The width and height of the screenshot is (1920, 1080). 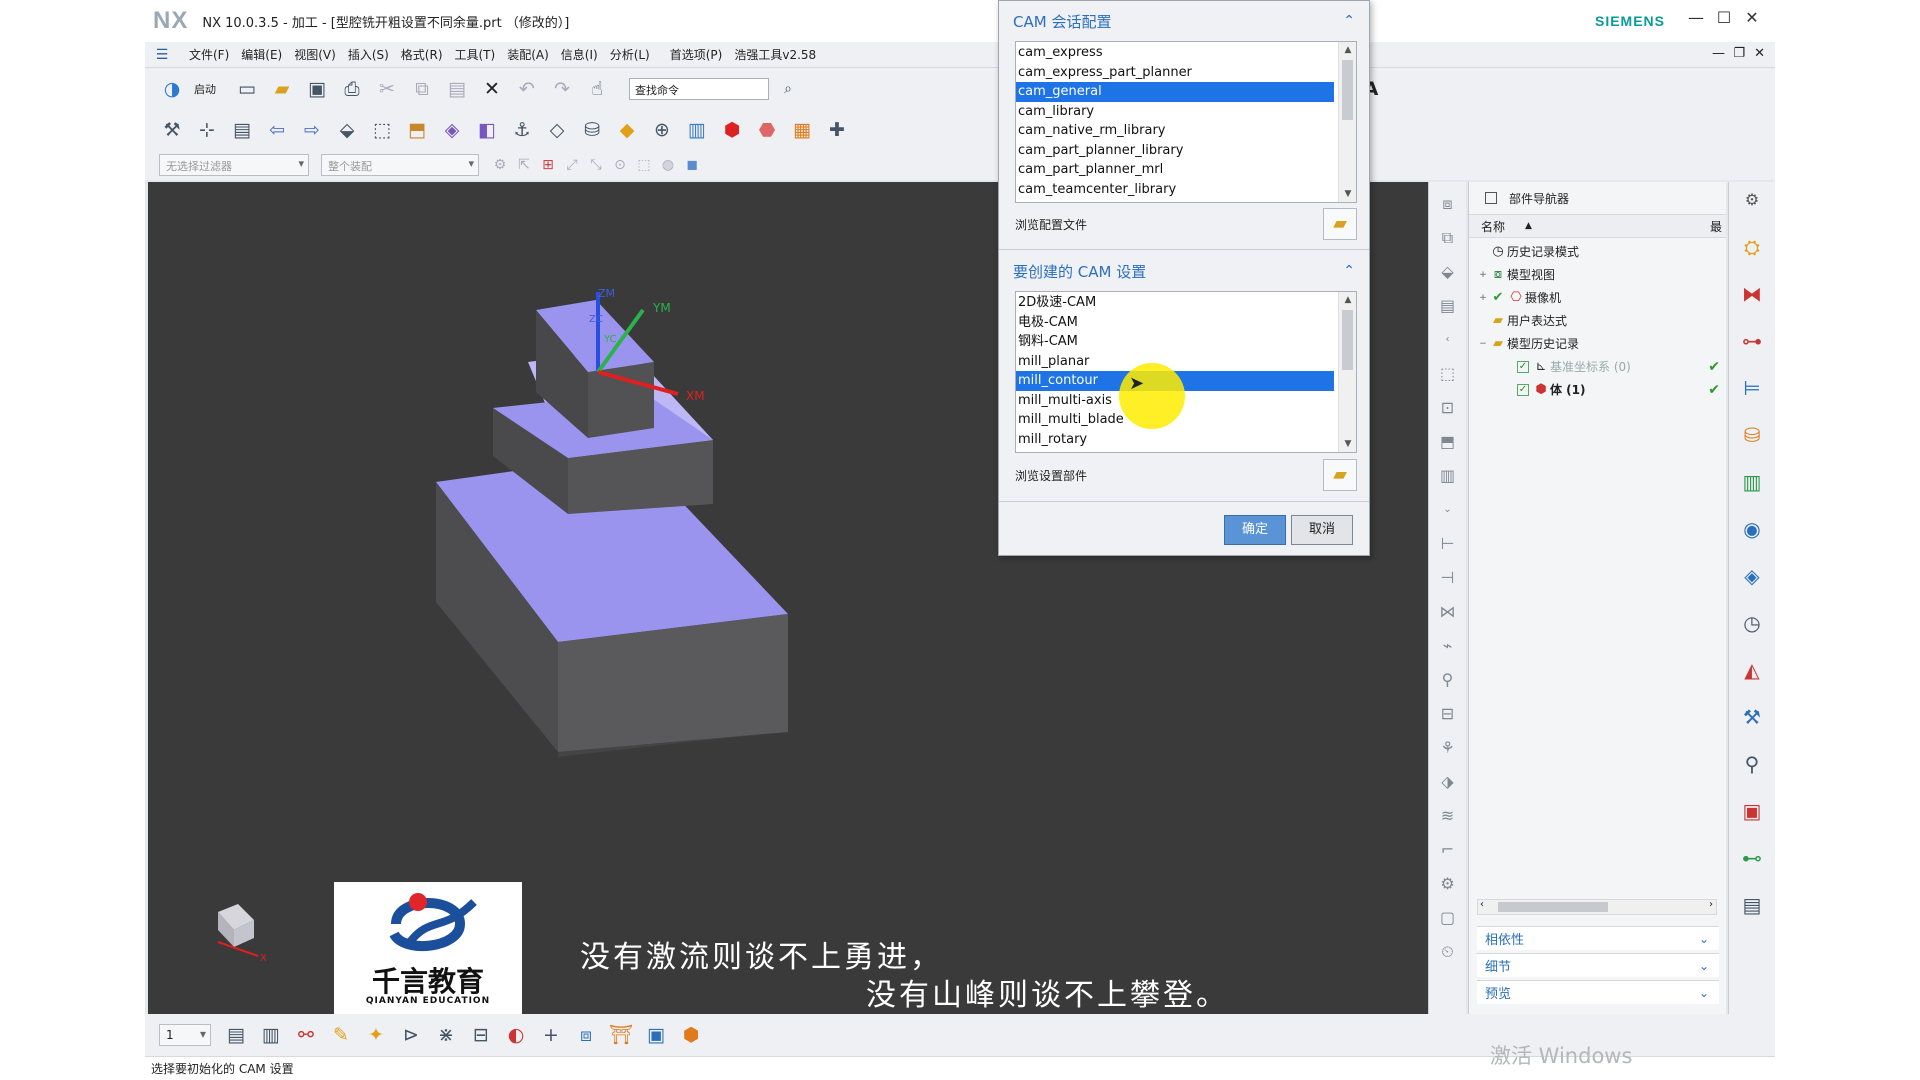 What do you see at coordinates (562, 89) in the screenshot?
I see `redo-icon: ↷` at bounding box center [562, 89].